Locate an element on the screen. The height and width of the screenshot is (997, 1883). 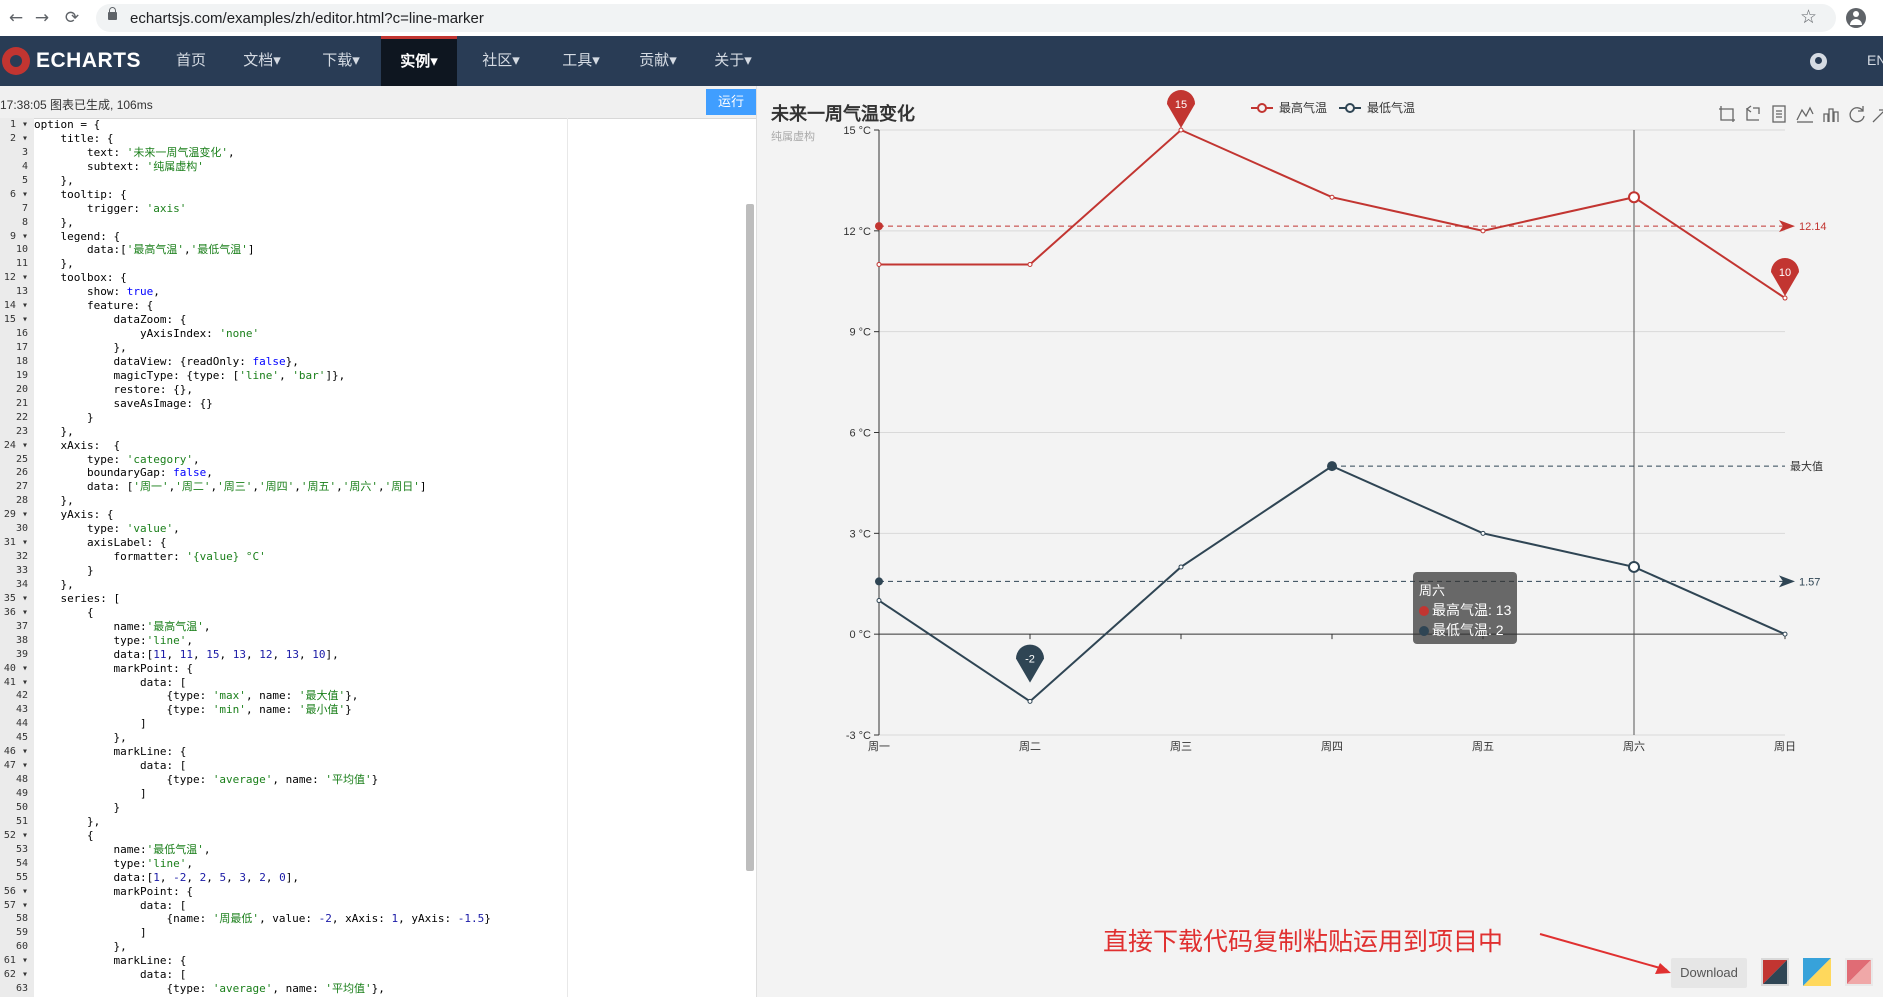
code-line: xAxis: { is located at coordinates (77, 445).